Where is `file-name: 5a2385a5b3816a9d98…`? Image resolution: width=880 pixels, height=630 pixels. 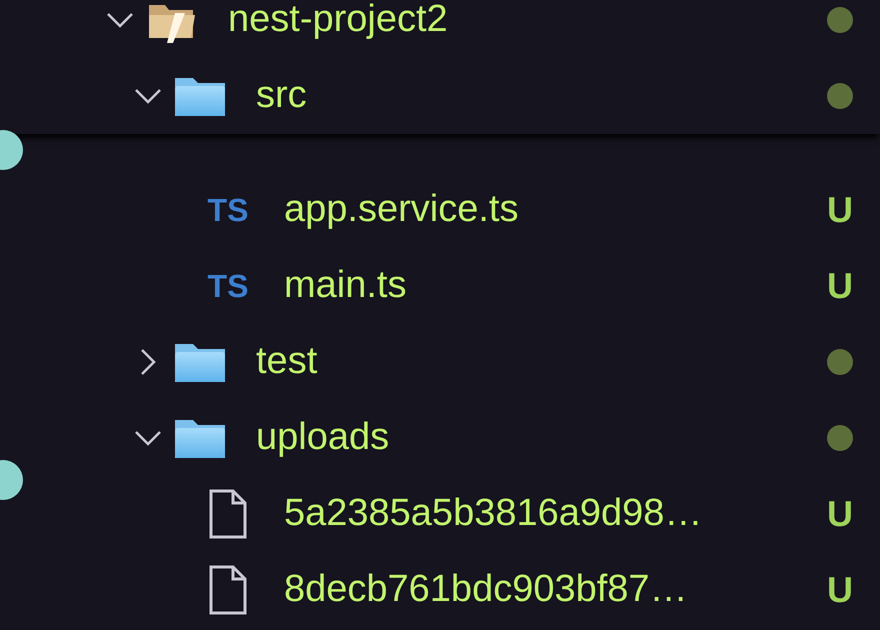
file-name: 5a2385a5b3816a9d98… is located at coordinates (553, 514).